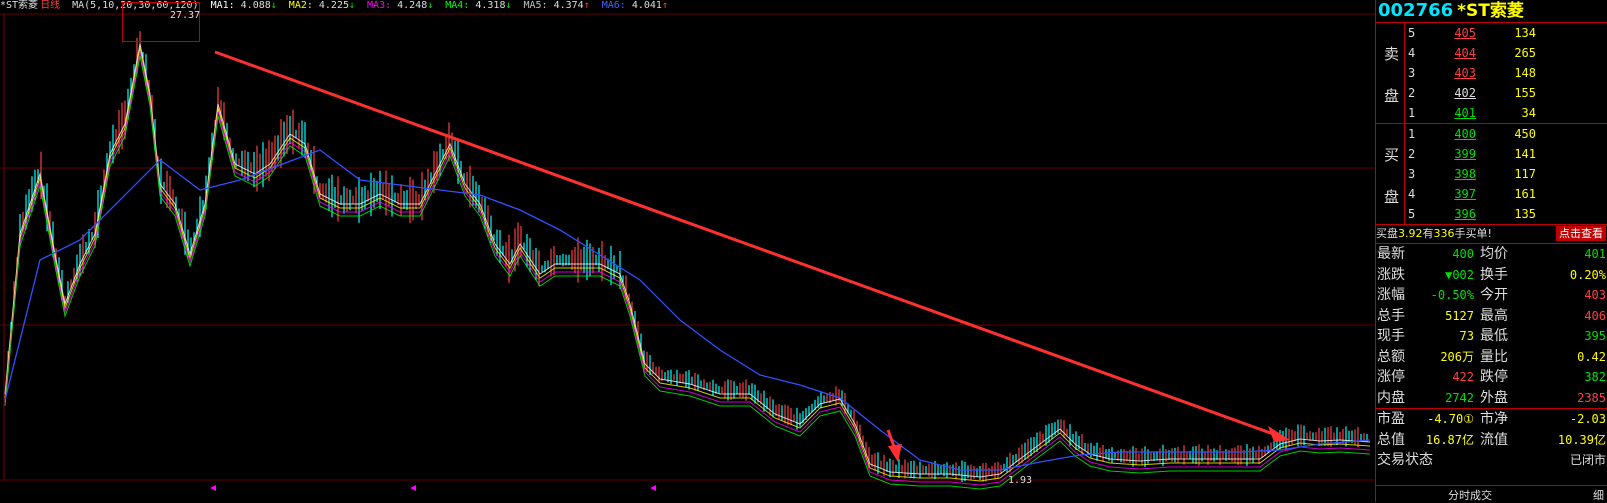  Describe the element at coordinates (1491, 274) in the screenshot. I see `stat-row: 涨跌 ▼002 换手 0.20%` at that location.